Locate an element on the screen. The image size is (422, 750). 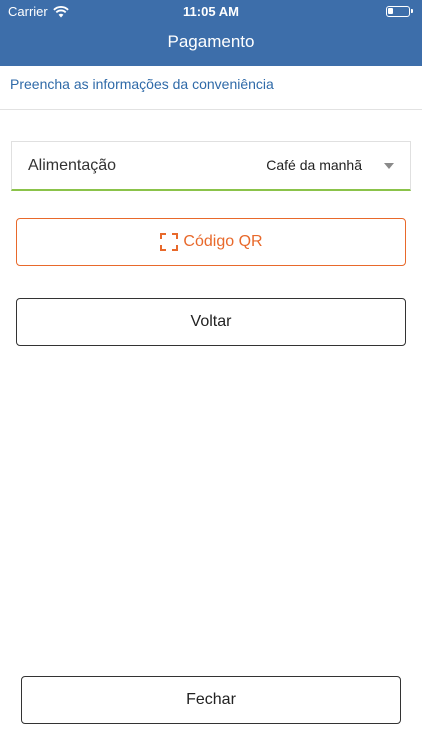
meal-type-value: Café da manhã is located at coordinates (314, 165).